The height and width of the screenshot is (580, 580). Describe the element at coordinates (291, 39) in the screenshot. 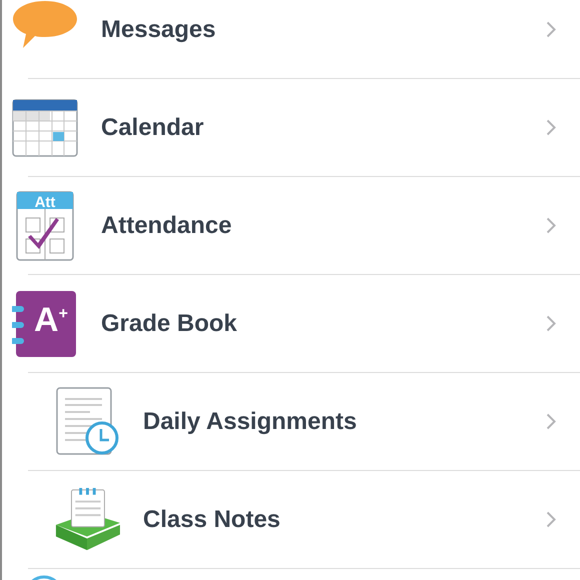

I see `menu-item: Messages` at that location.